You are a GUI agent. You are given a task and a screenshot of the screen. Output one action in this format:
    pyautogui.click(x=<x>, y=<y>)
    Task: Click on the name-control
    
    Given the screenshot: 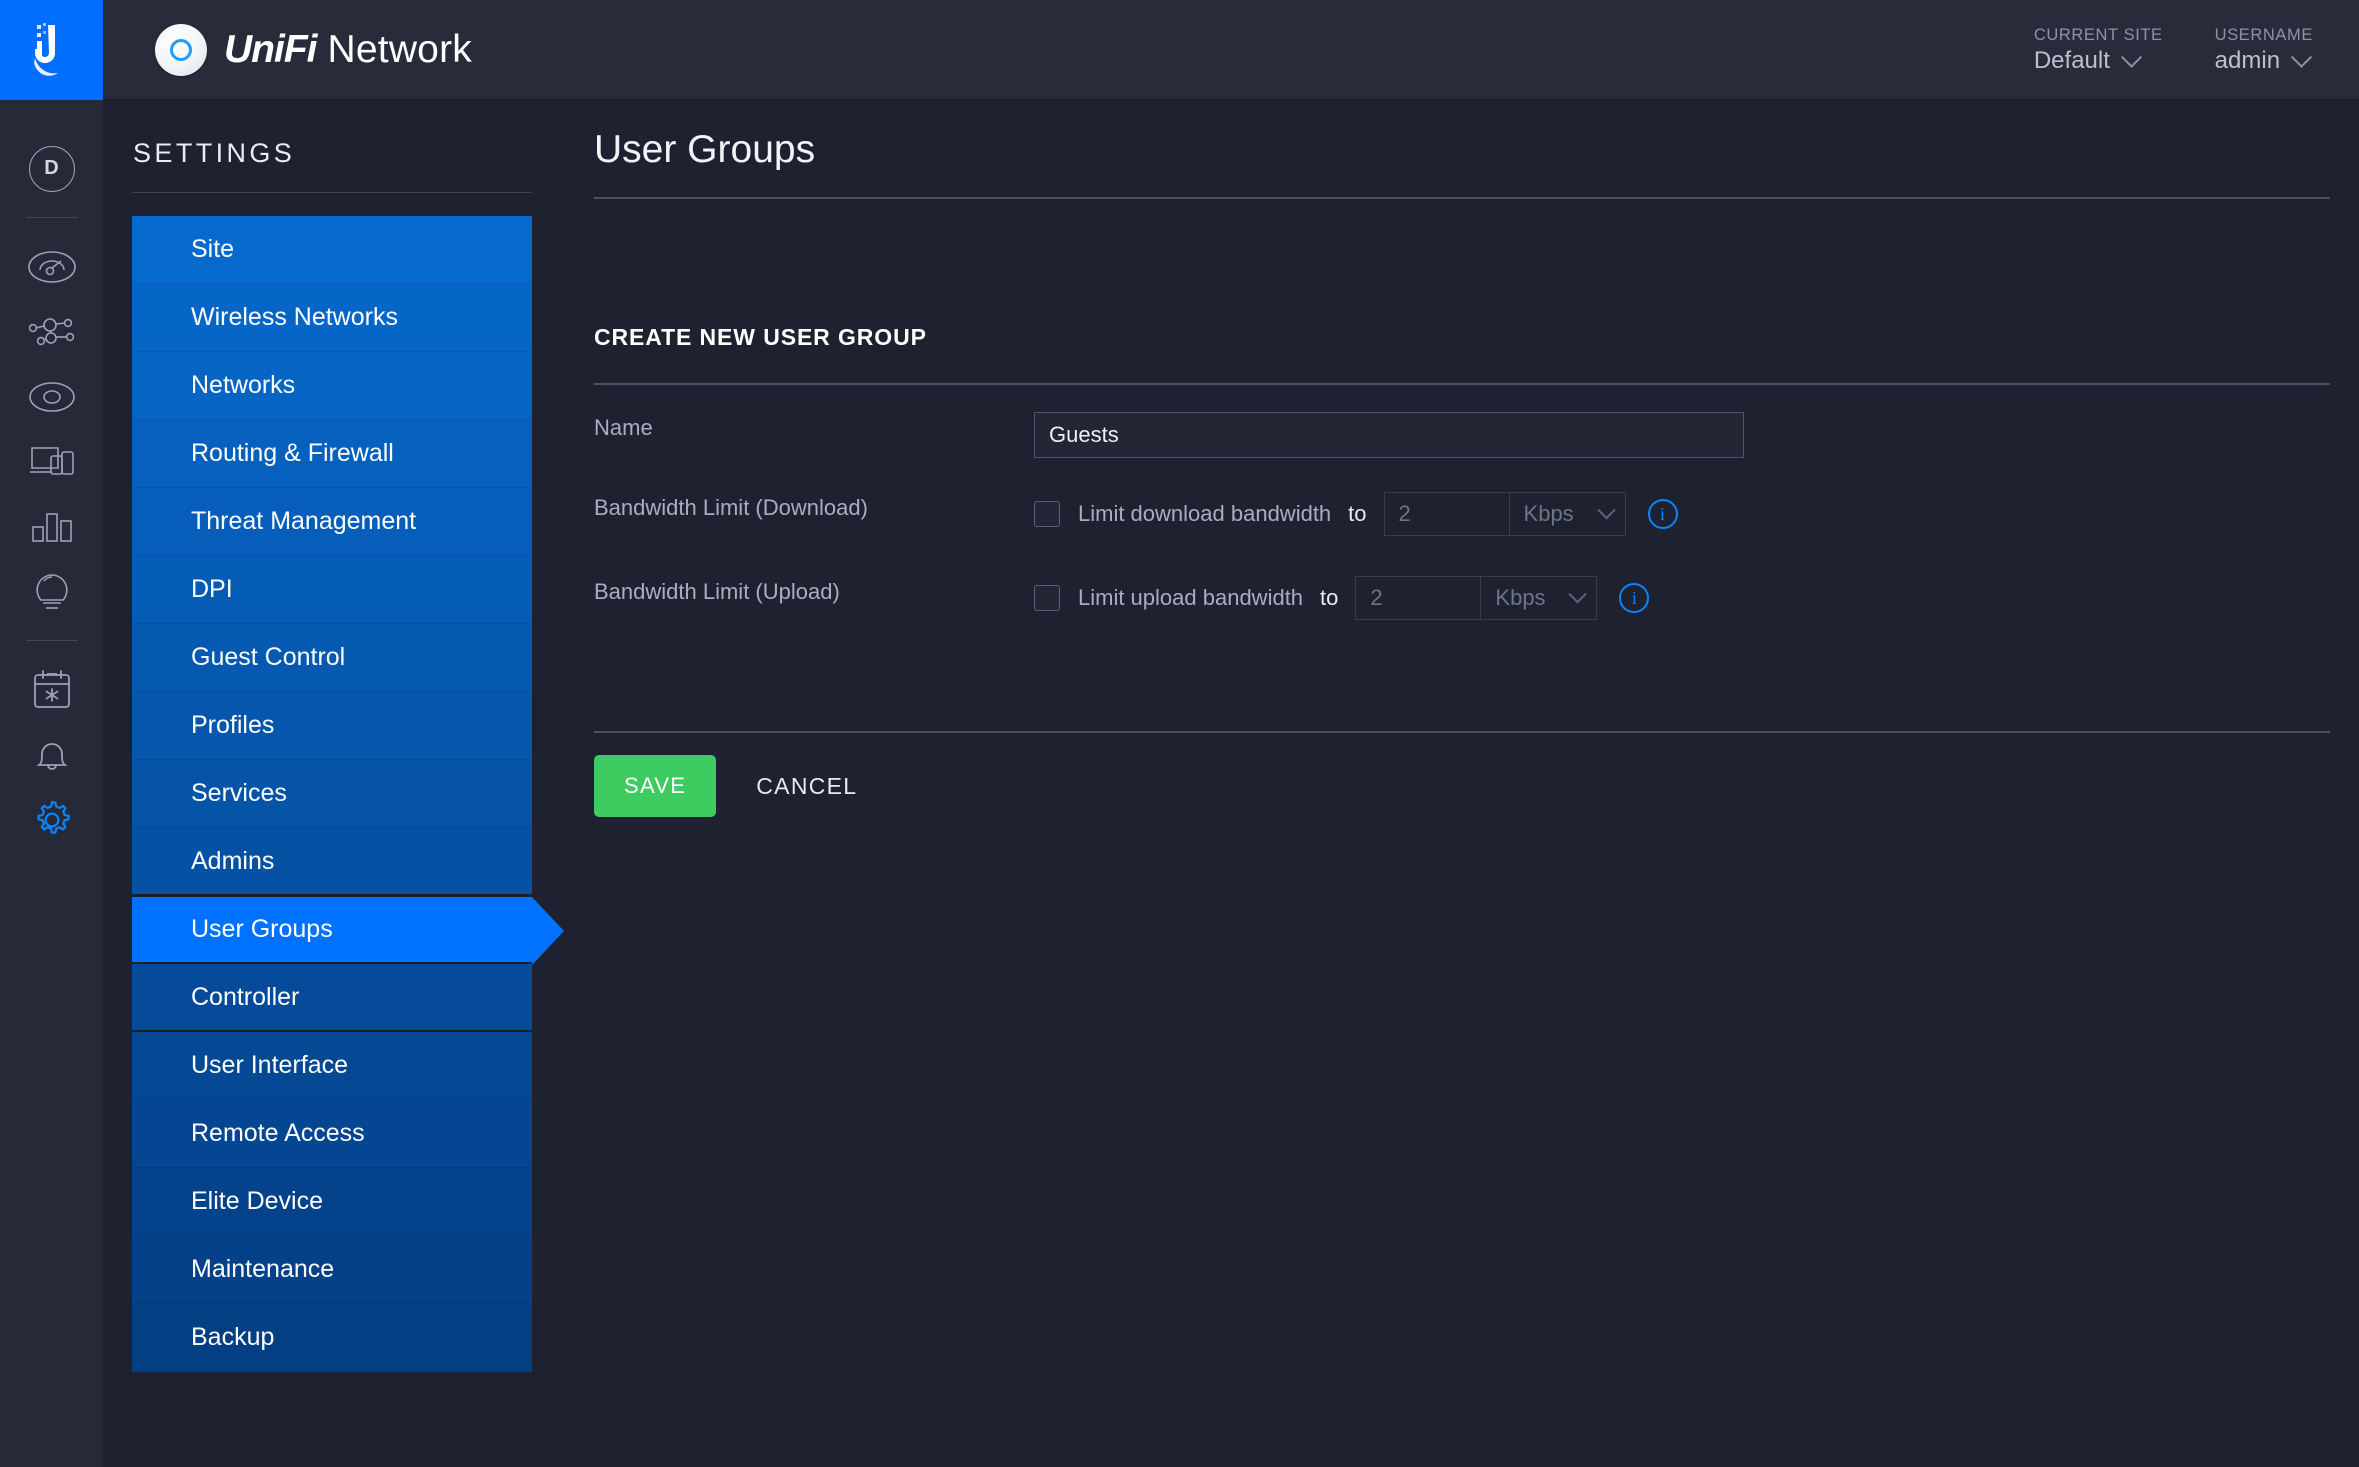 What is the action you would take?
    pyautogui.click(x=1389, y=435)
    